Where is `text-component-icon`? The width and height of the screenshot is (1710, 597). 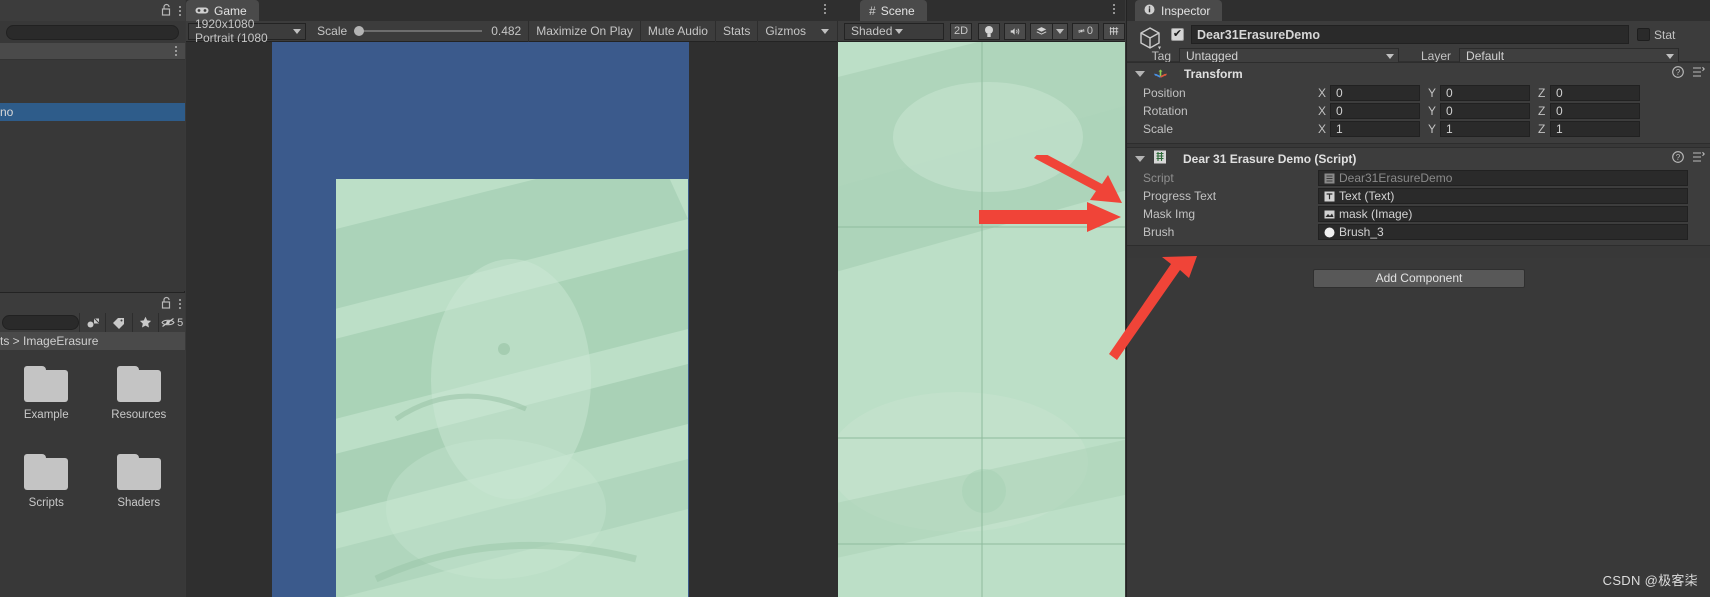
text-component-icon is located at coordinates (1329, 196).